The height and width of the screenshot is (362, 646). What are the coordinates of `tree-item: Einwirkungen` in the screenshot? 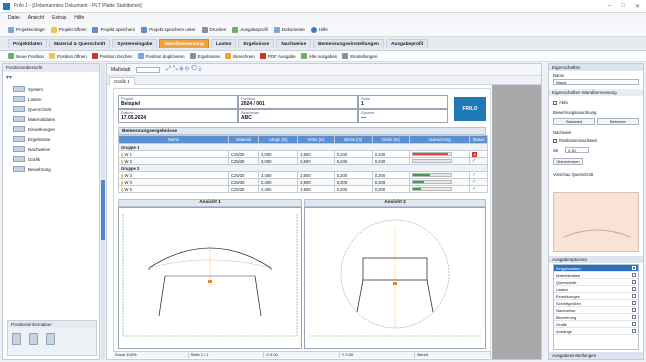 It's located at (34, 129).